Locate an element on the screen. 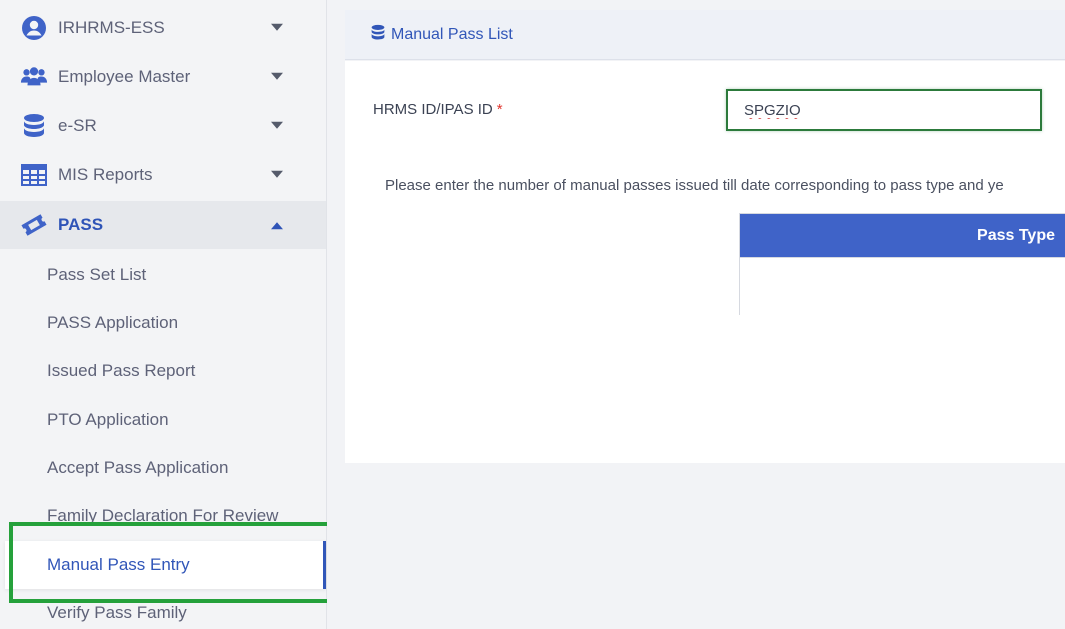 The image size is (1065, 629). table-icon is located at coordinates (34, 175).